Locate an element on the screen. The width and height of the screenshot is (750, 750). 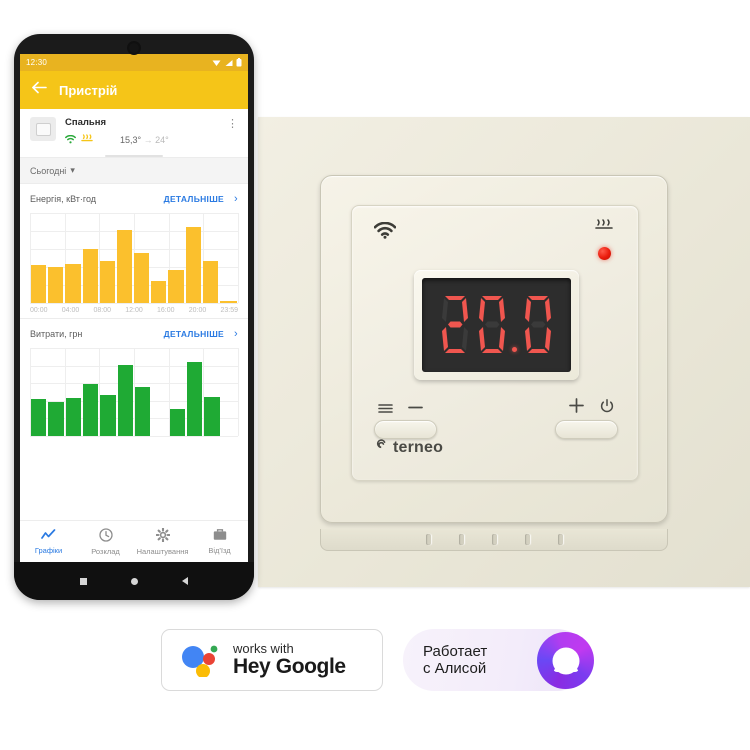
period-selector: Сьогодні ▾ is located at coordinates (134, 170).